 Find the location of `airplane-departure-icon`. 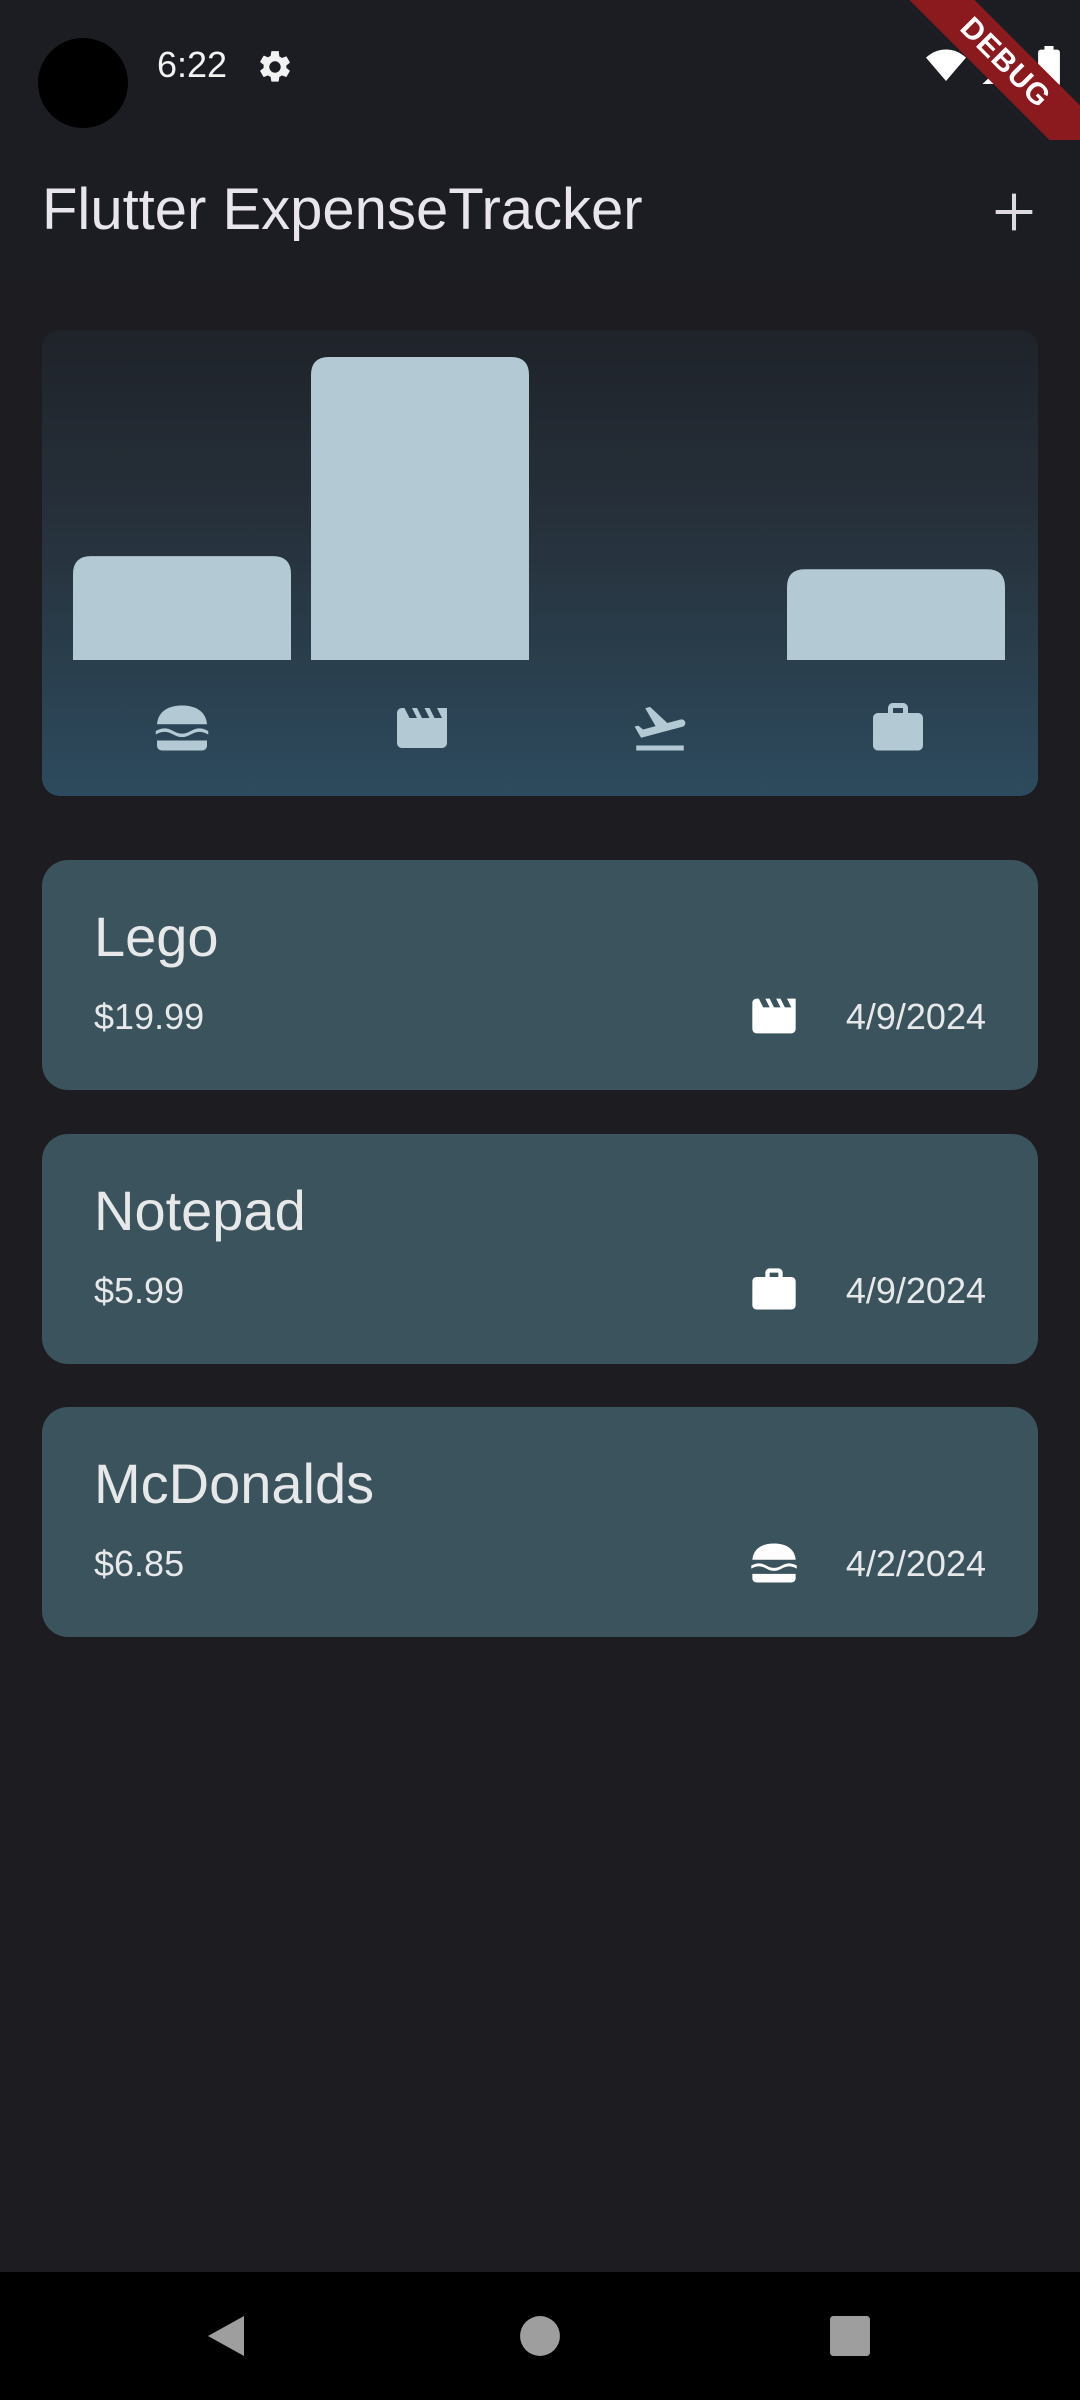

airplane-departure-icon is located at coordinates (660, 728).